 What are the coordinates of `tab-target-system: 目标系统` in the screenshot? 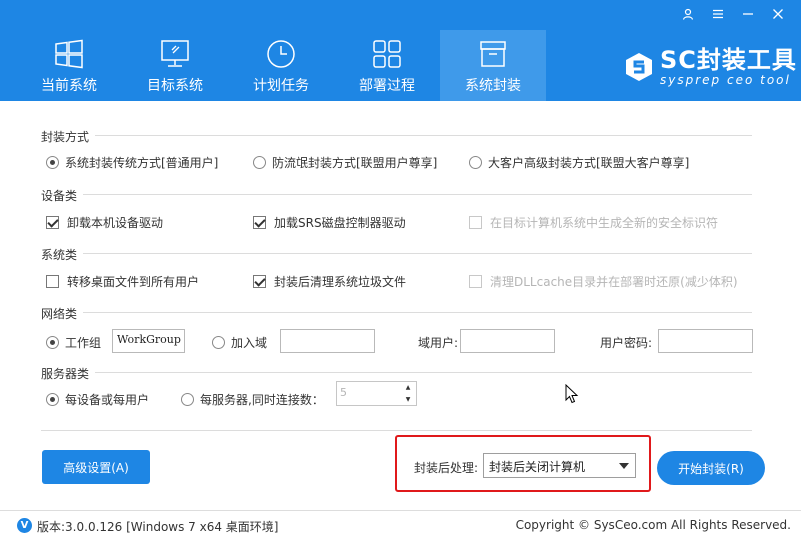 It's located at (175, 65).